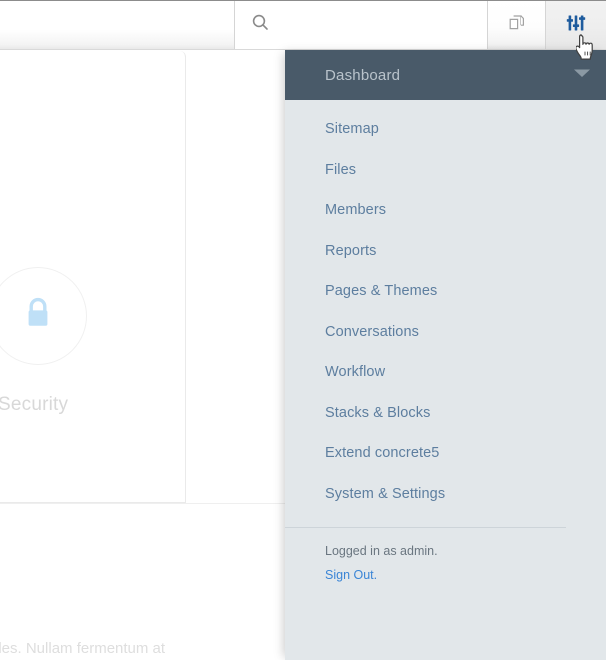 The width and height of the screenshot is (606, 660). What do you see at coordinates (351, 575) in the screenshot?
I see `sign-out-link: Sign Out.` at bounding box center [351, 575].